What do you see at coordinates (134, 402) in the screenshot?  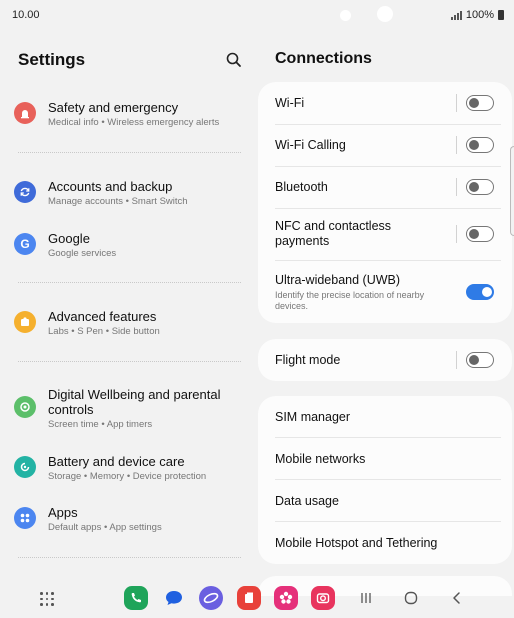 I see `menu-item-label: Digital Wellbeing and parental controls` at bounding box center [134, 402].